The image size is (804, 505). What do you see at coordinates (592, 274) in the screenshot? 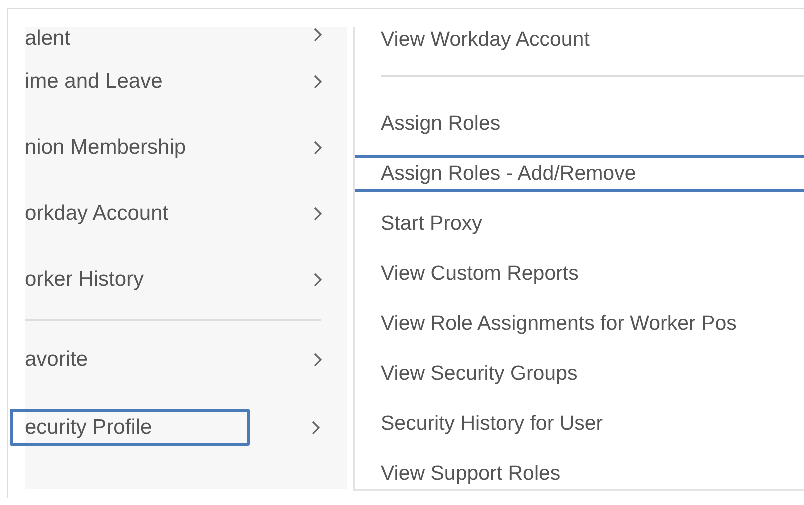
I see `submenu-item: View Custom Reports` at bounding box center [592, 274].